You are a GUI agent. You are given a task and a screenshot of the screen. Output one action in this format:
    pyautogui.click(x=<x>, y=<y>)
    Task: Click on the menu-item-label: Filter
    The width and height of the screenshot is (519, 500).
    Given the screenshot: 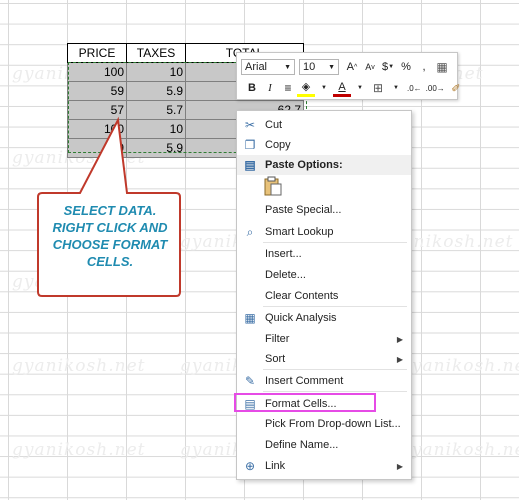 What is the action you would take?
    pyautogui.click(x=277, y=339)
    